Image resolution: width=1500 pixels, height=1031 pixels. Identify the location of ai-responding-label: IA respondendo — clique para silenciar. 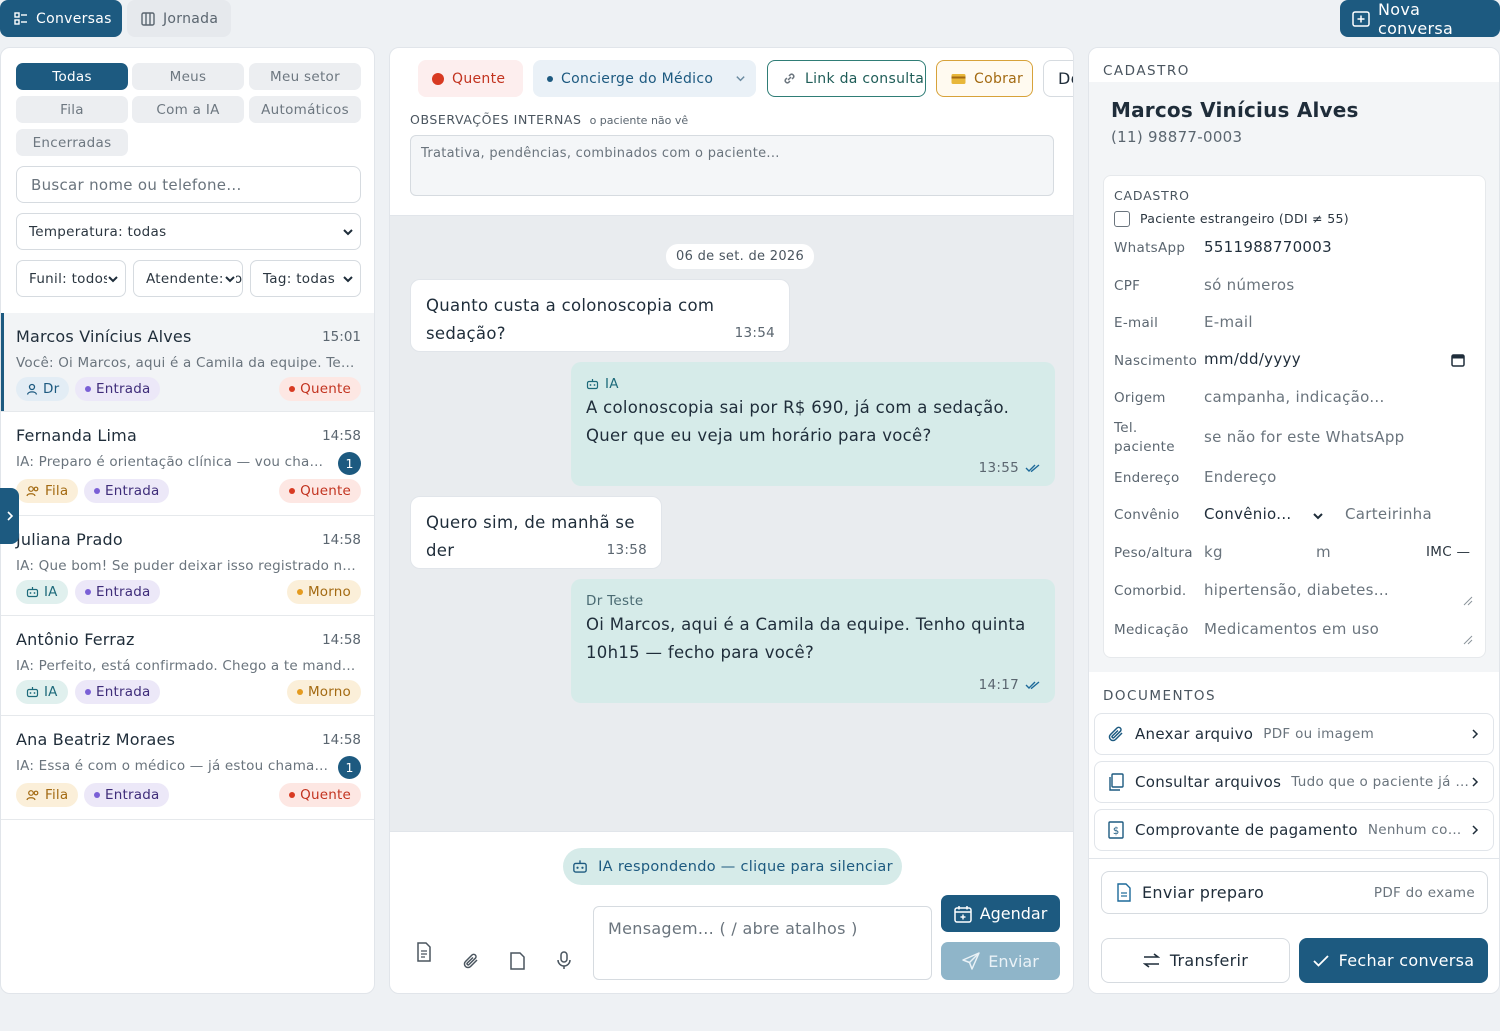
(745, 866).